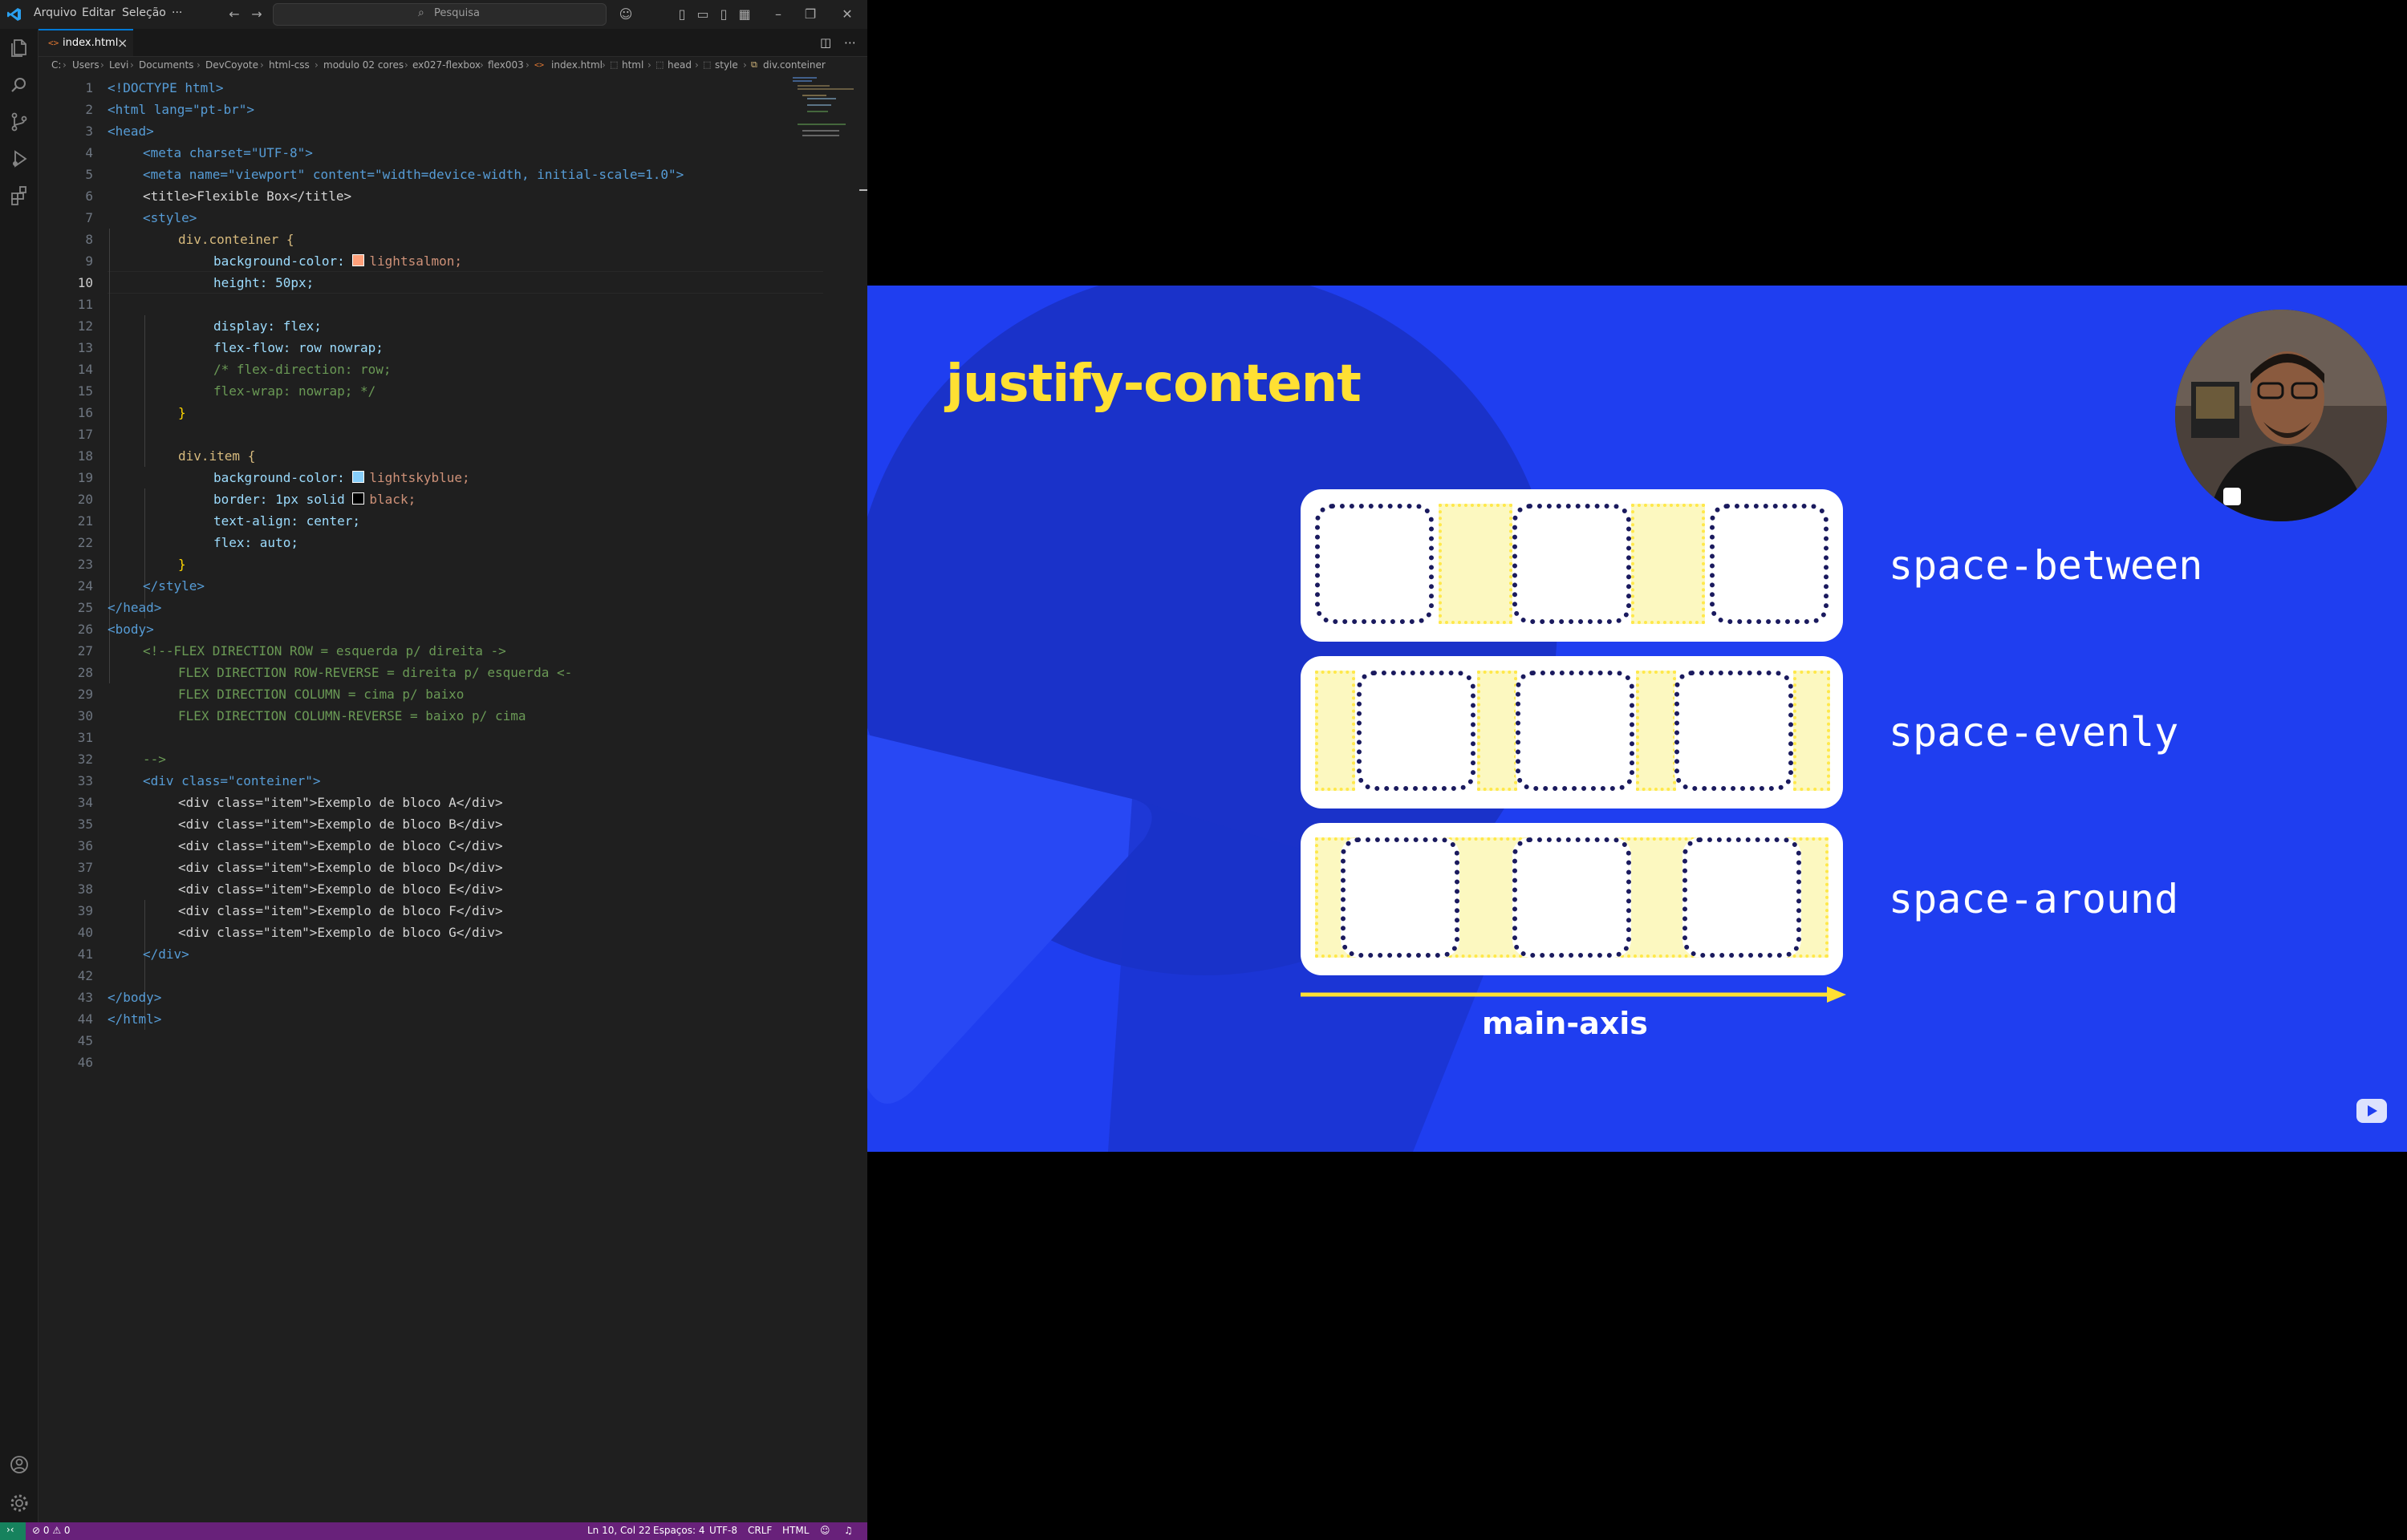 The image size is (2407, 1540). What do you see at coordinates (825, 1530) in the screenshot?
I see `copilot-status-icon: ☺` at bounding box center [825, 1530].